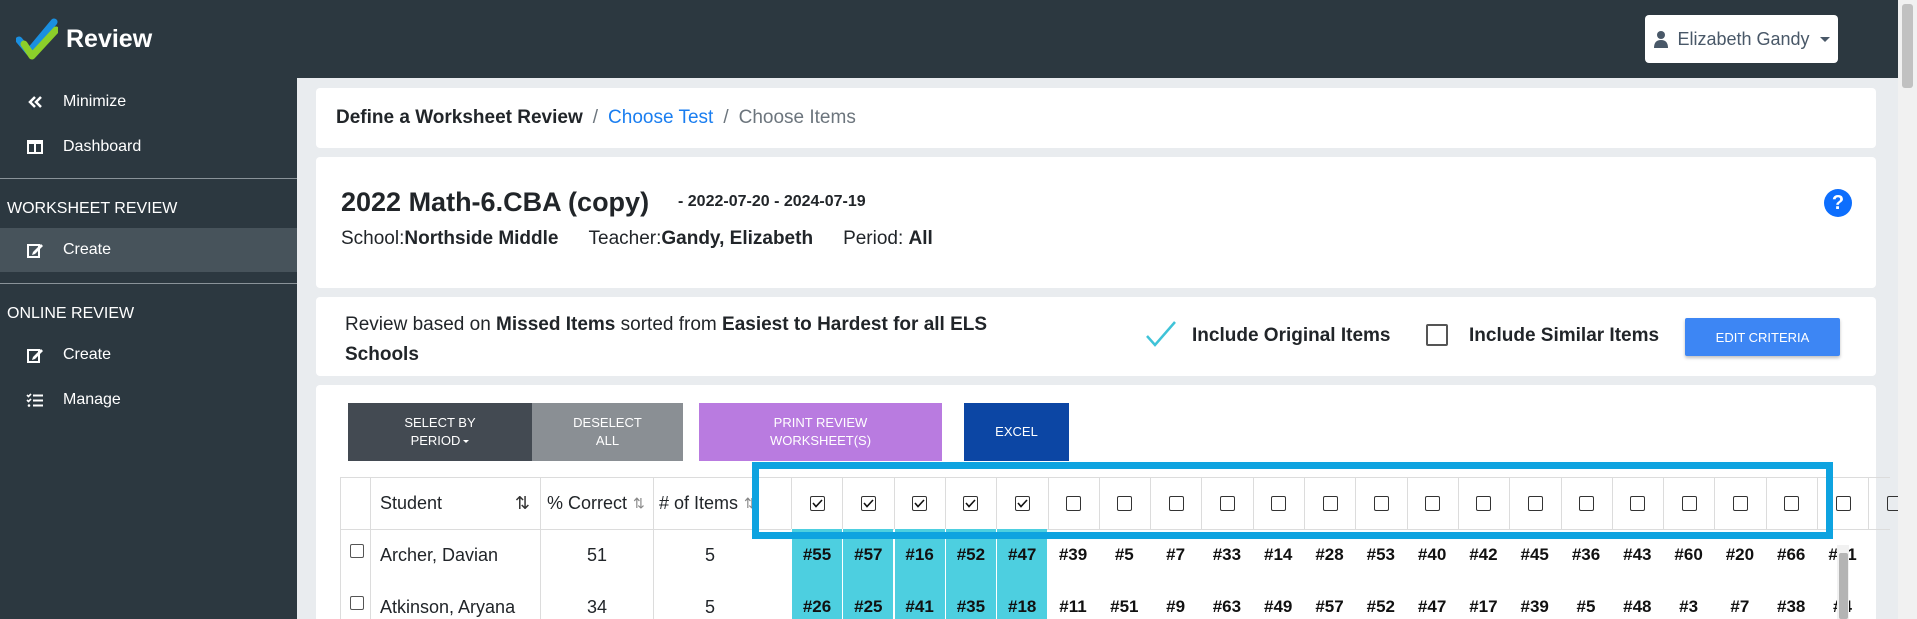 The height and width of the screenshot is (619, 1917). What do you see at coordinates (1022, 600) in the screenshot?
I see `question-cell: #18` at bounding box center [1022, 600].